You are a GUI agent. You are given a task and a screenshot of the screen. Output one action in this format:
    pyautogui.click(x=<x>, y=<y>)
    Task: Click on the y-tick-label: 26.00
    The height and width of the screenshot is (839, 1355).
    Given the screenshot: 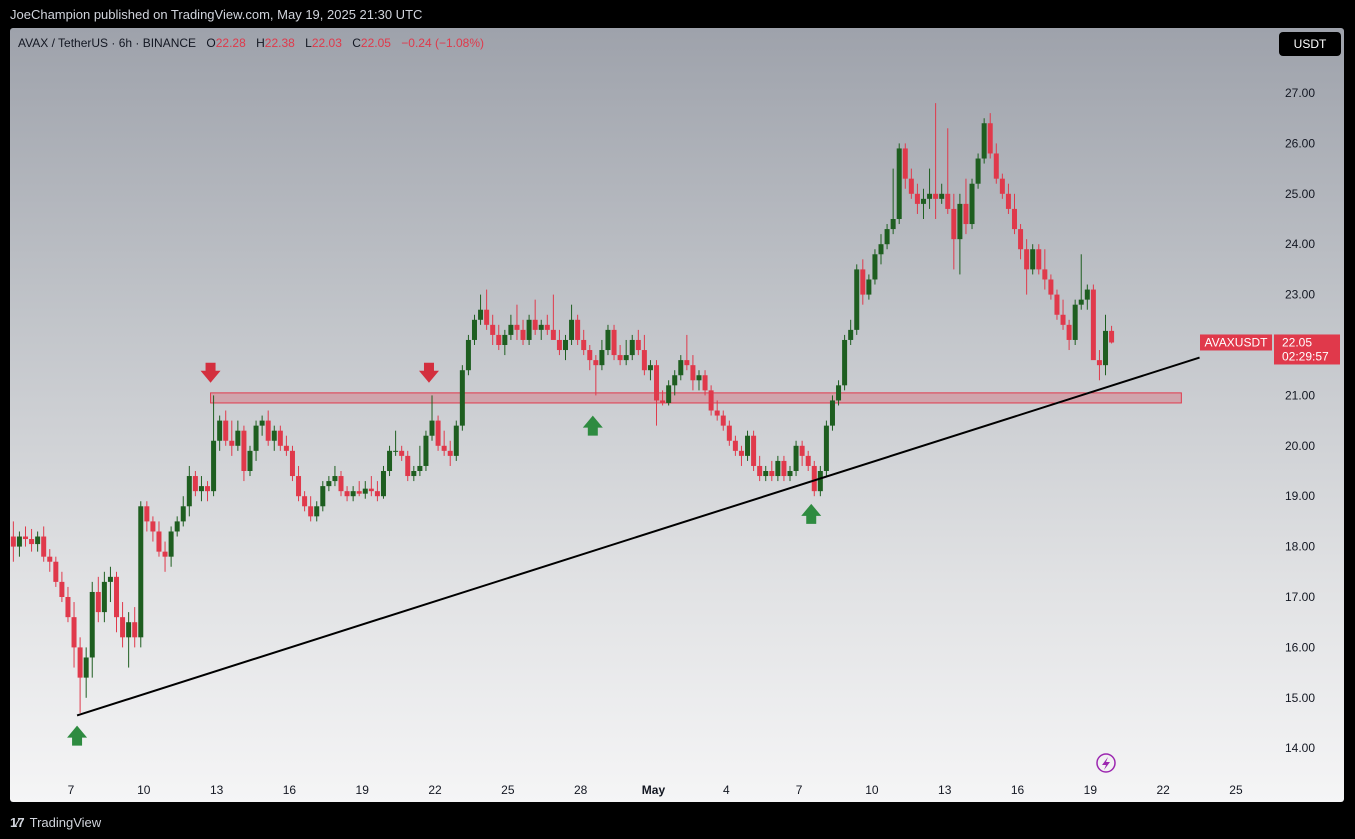 What is the action you would take?
    pyautogui.click(x=1300, y=143)
    